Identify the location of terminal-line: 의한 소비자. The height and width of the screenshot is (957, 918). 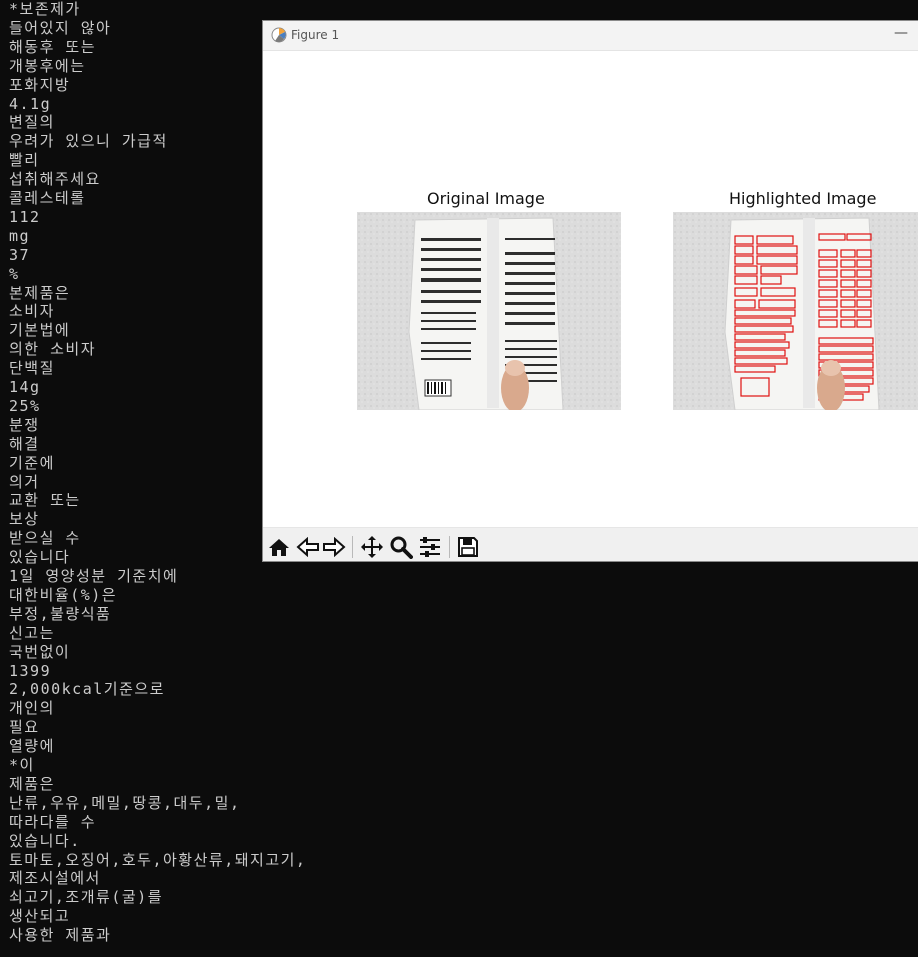
(53, 349).